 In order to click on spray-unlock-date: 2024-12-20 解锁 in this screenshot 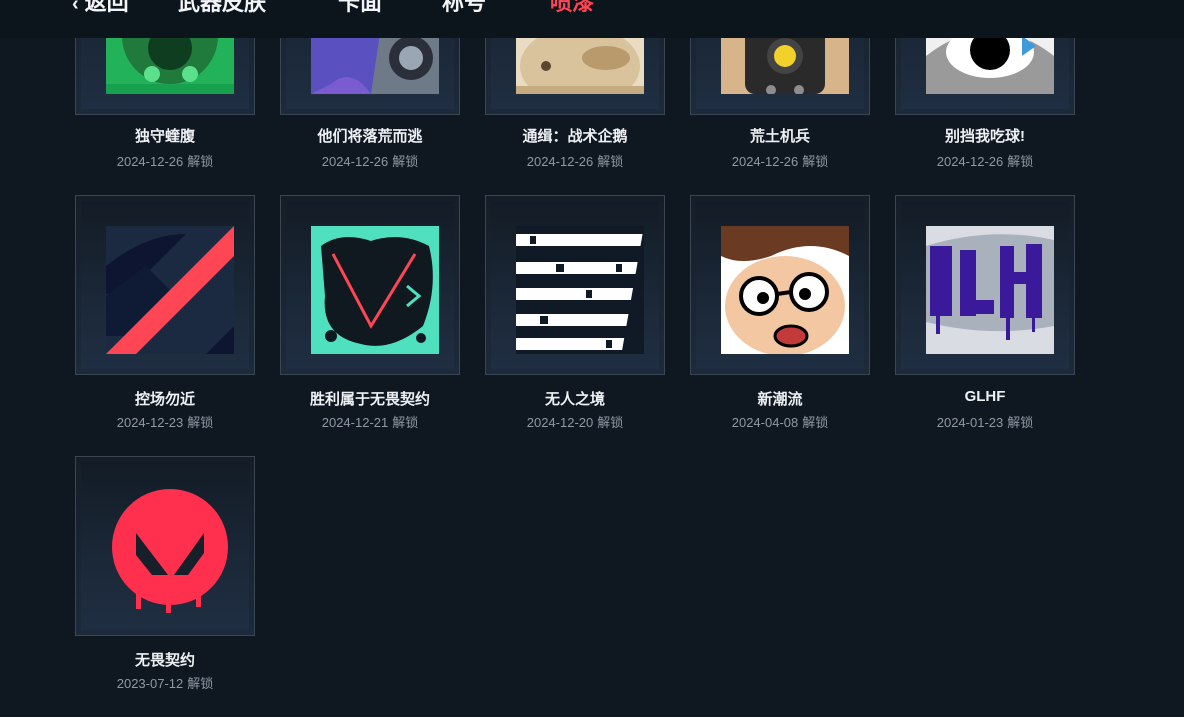, I will do `click(575, 422)`.